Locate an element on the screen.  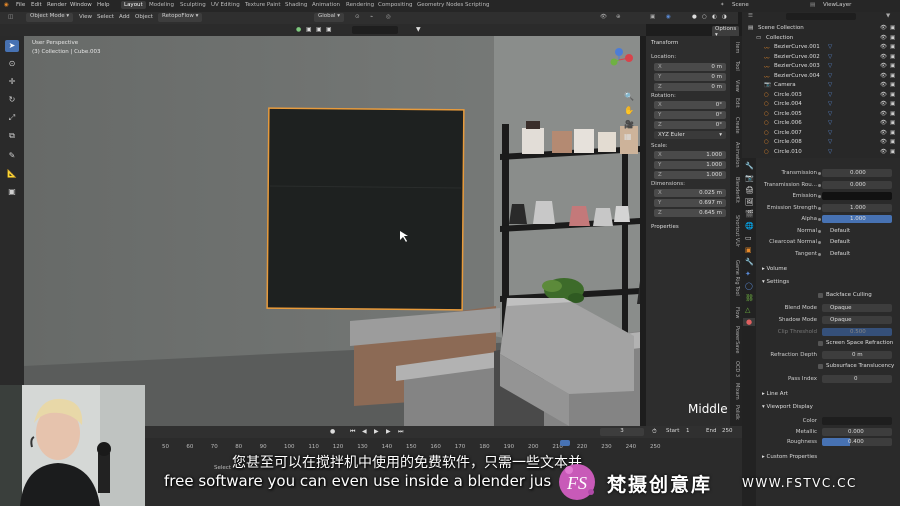
particles-tab-icon: ✦ is located at coordinates (748, 274).